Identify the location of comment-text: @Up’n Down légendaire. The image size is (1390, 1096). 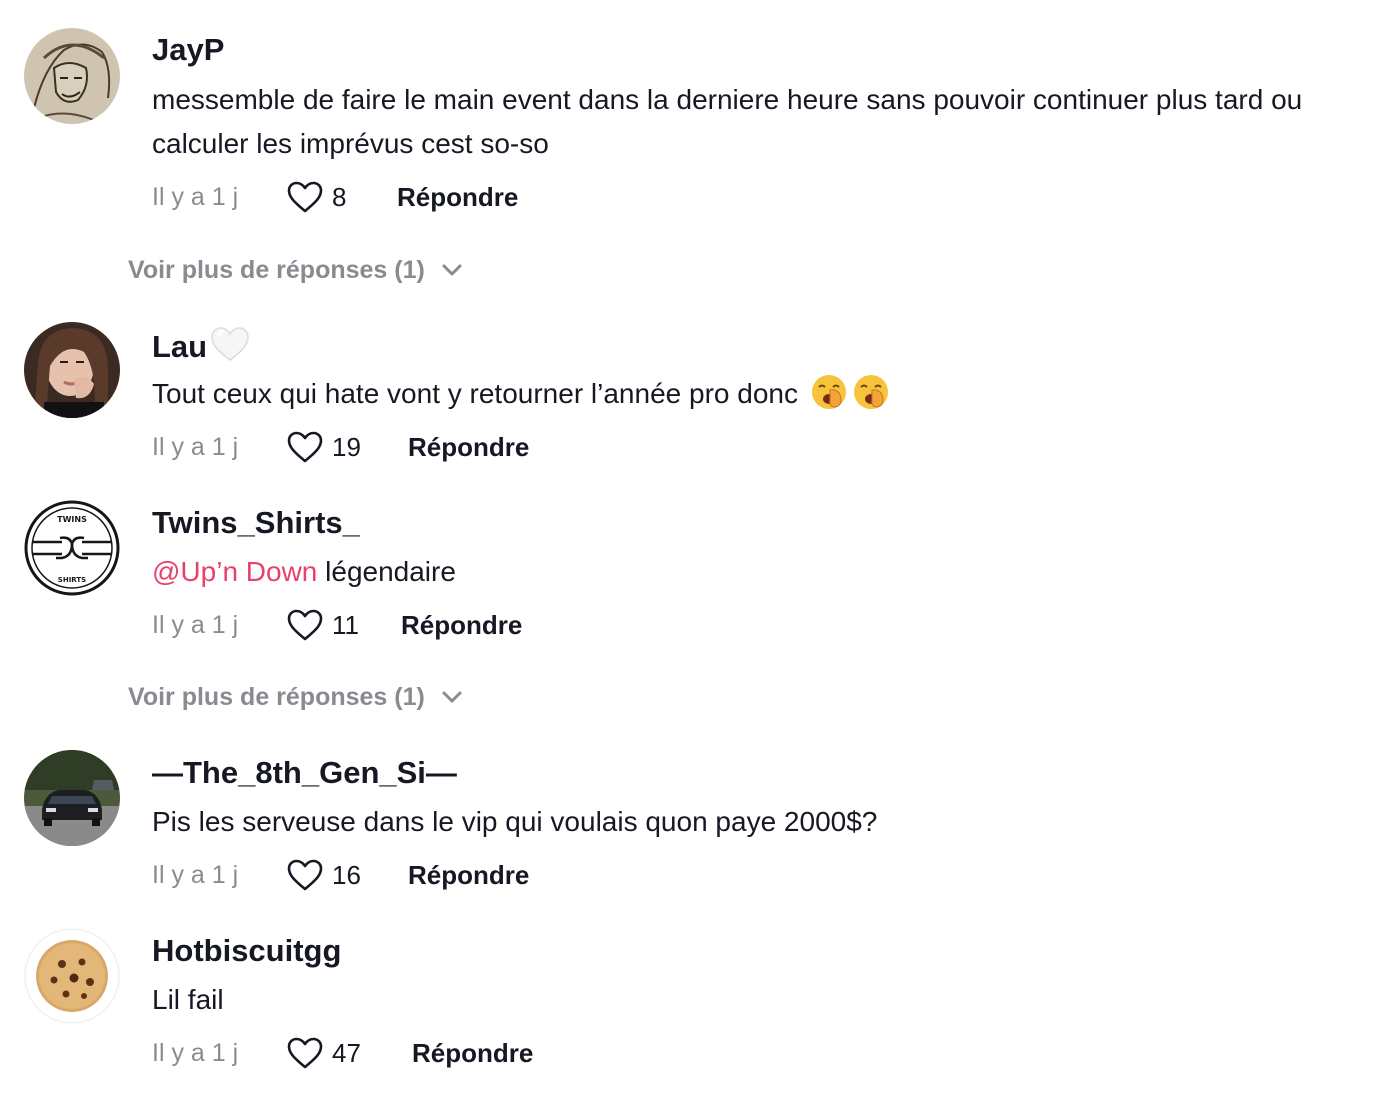
(757, 572).